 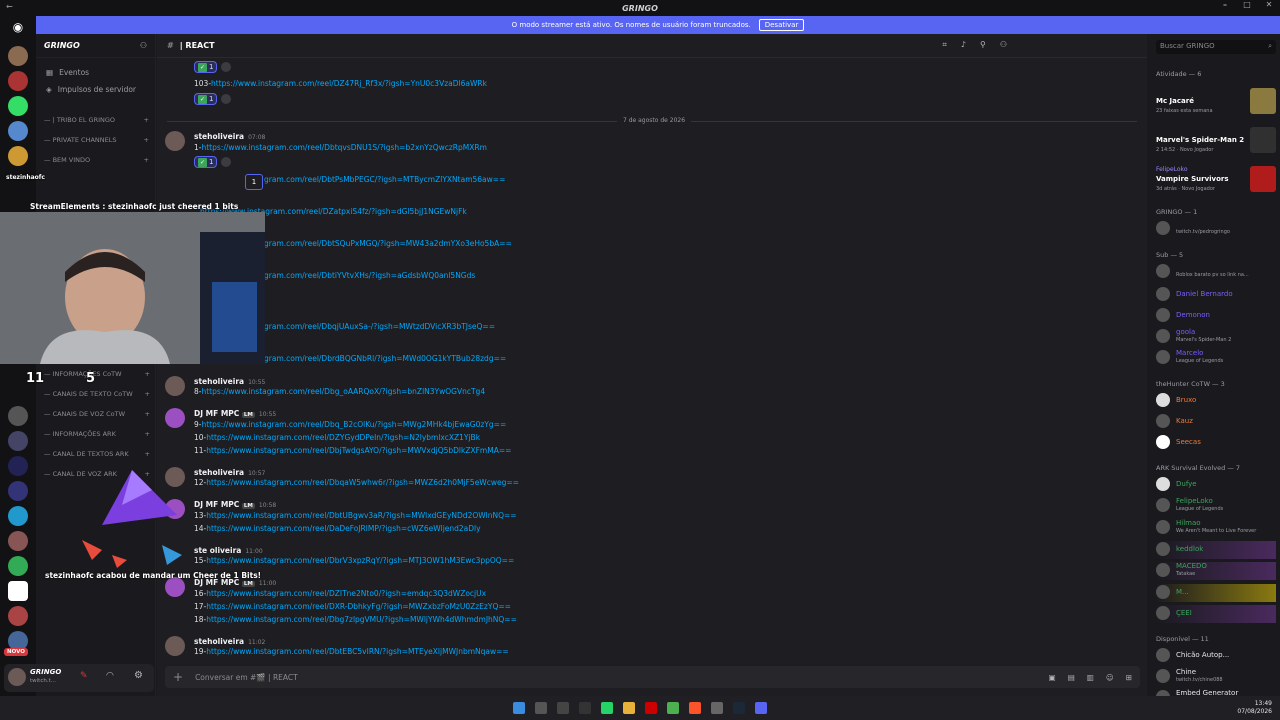 I want to click on threads-icon: ⌗, so click(x=944, y=45).